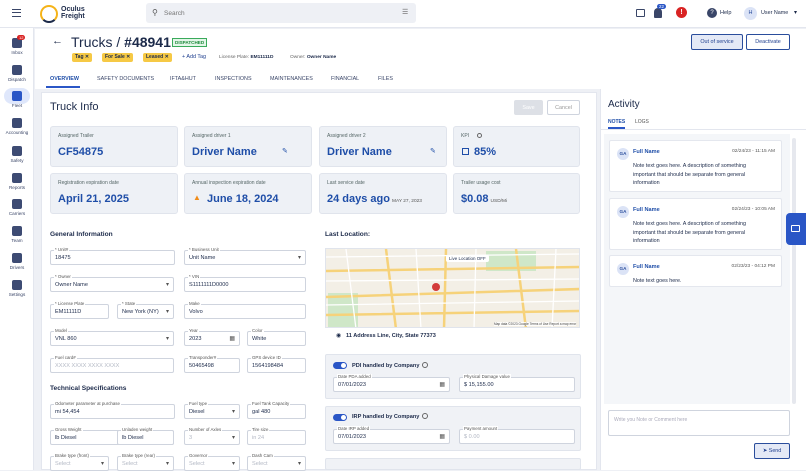 This screenshot has width=806, height=471. What do you see at coordinates (383, 193) in the screenshot?
I see `info-card: Last service date 24 days ago MAY 27, 2023` at bounding box center [383, 193].